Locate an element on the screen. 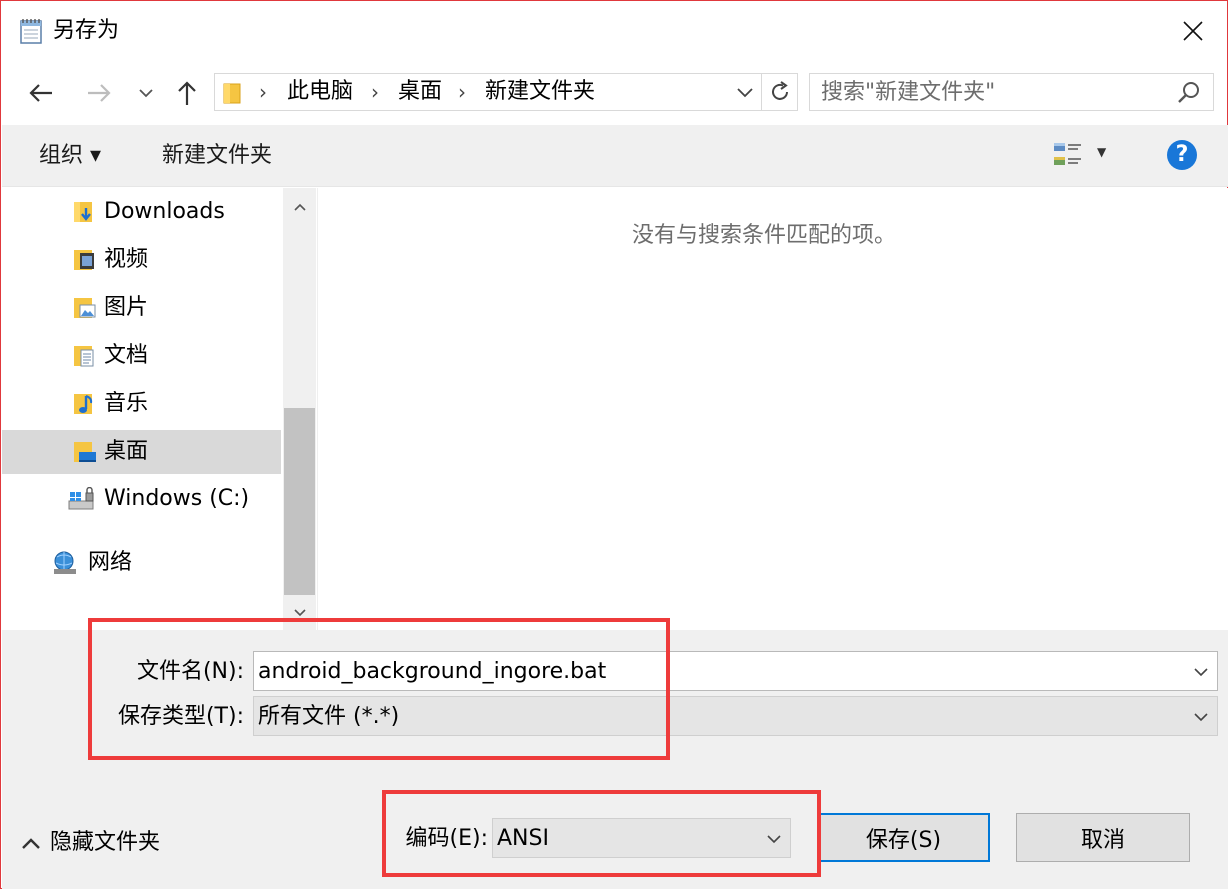  close-button is located at coordinates (1193, 31).